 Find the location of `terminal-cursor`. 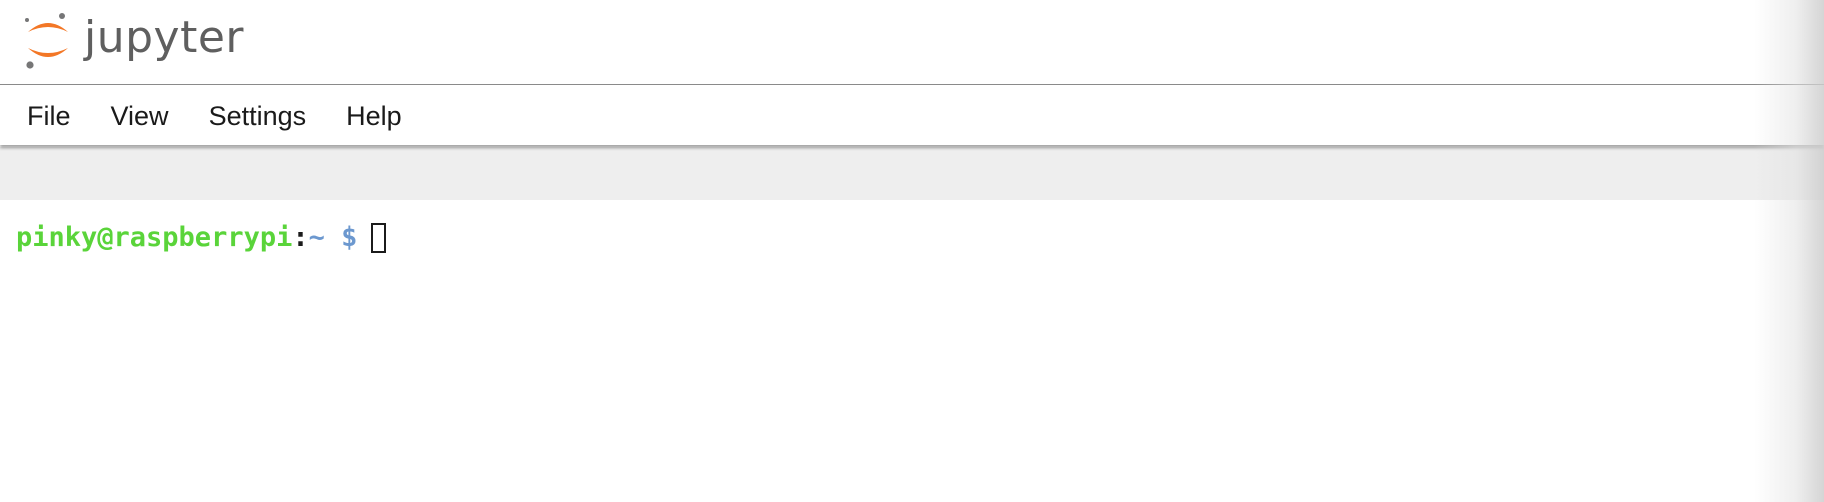

terminal-cursor is located at coordinates (379, 238).